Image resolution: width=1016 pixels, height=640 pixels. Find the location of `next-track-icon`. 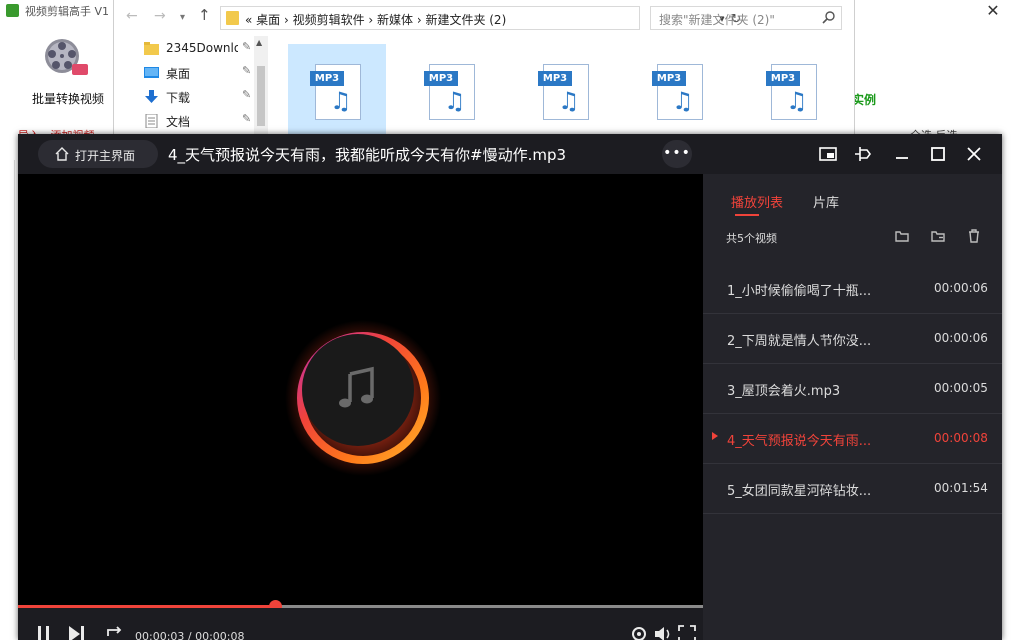

next-track-icon is located at coordinates (77, 631).